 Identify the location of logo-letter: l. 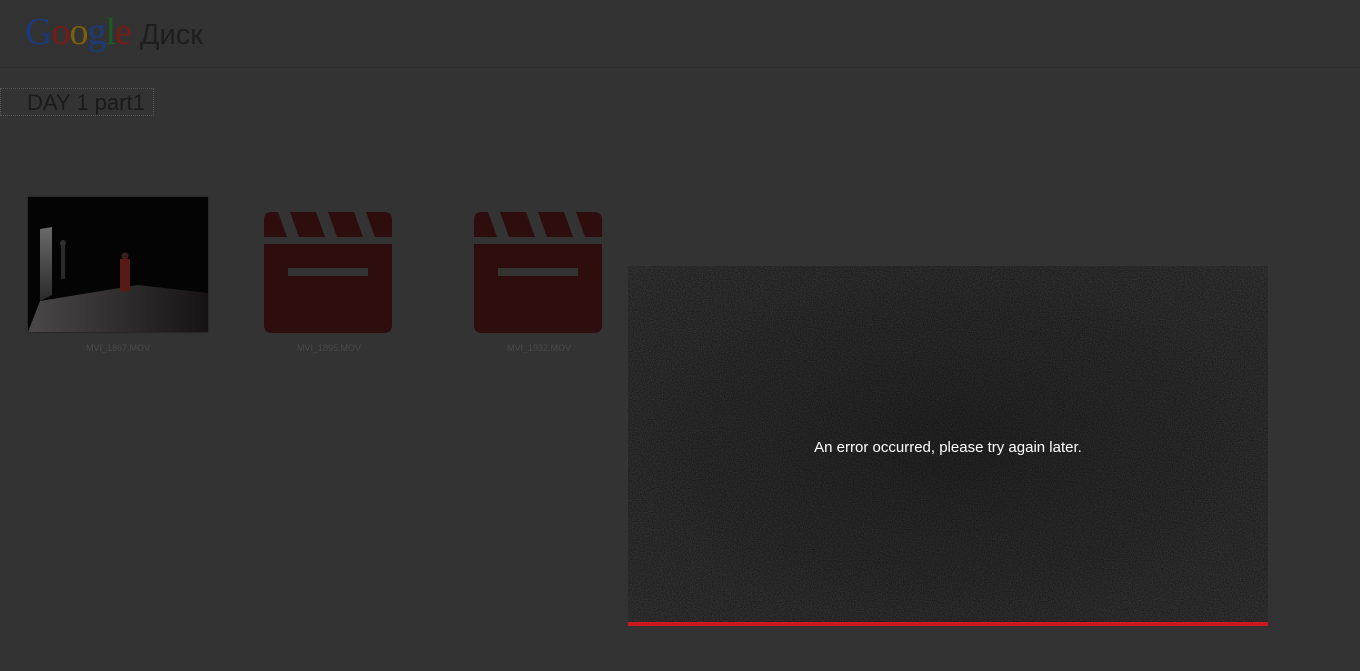
(110, 32).